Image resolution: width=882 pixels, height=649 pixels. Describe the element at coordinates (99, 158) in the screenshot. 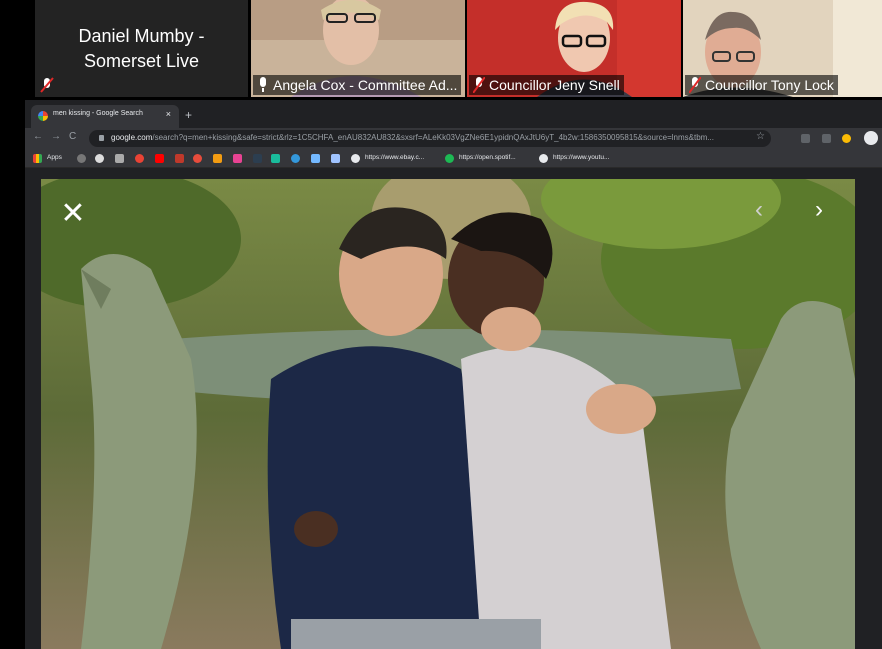

I see `google-bookmark-icon` at that location.